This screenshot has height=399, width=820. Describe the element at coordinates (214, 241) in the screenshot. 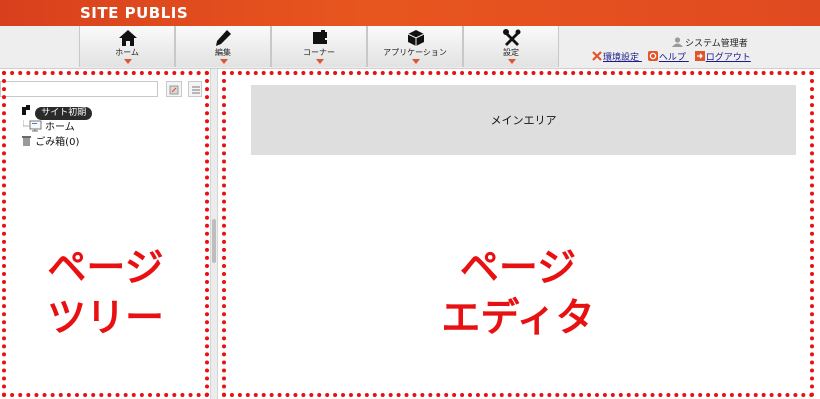

I see `splitter-grip` at that location.